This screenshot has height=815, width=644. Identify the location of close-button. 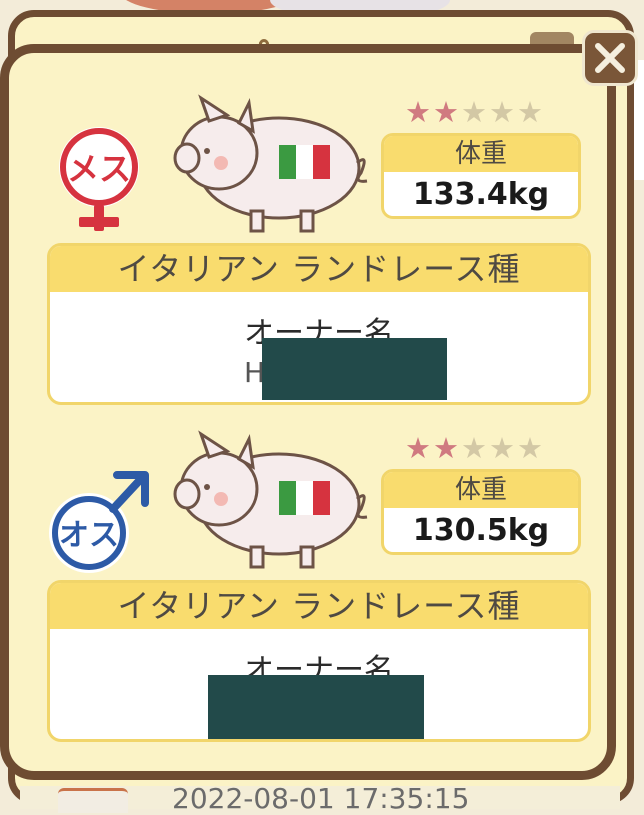
(610, 58).